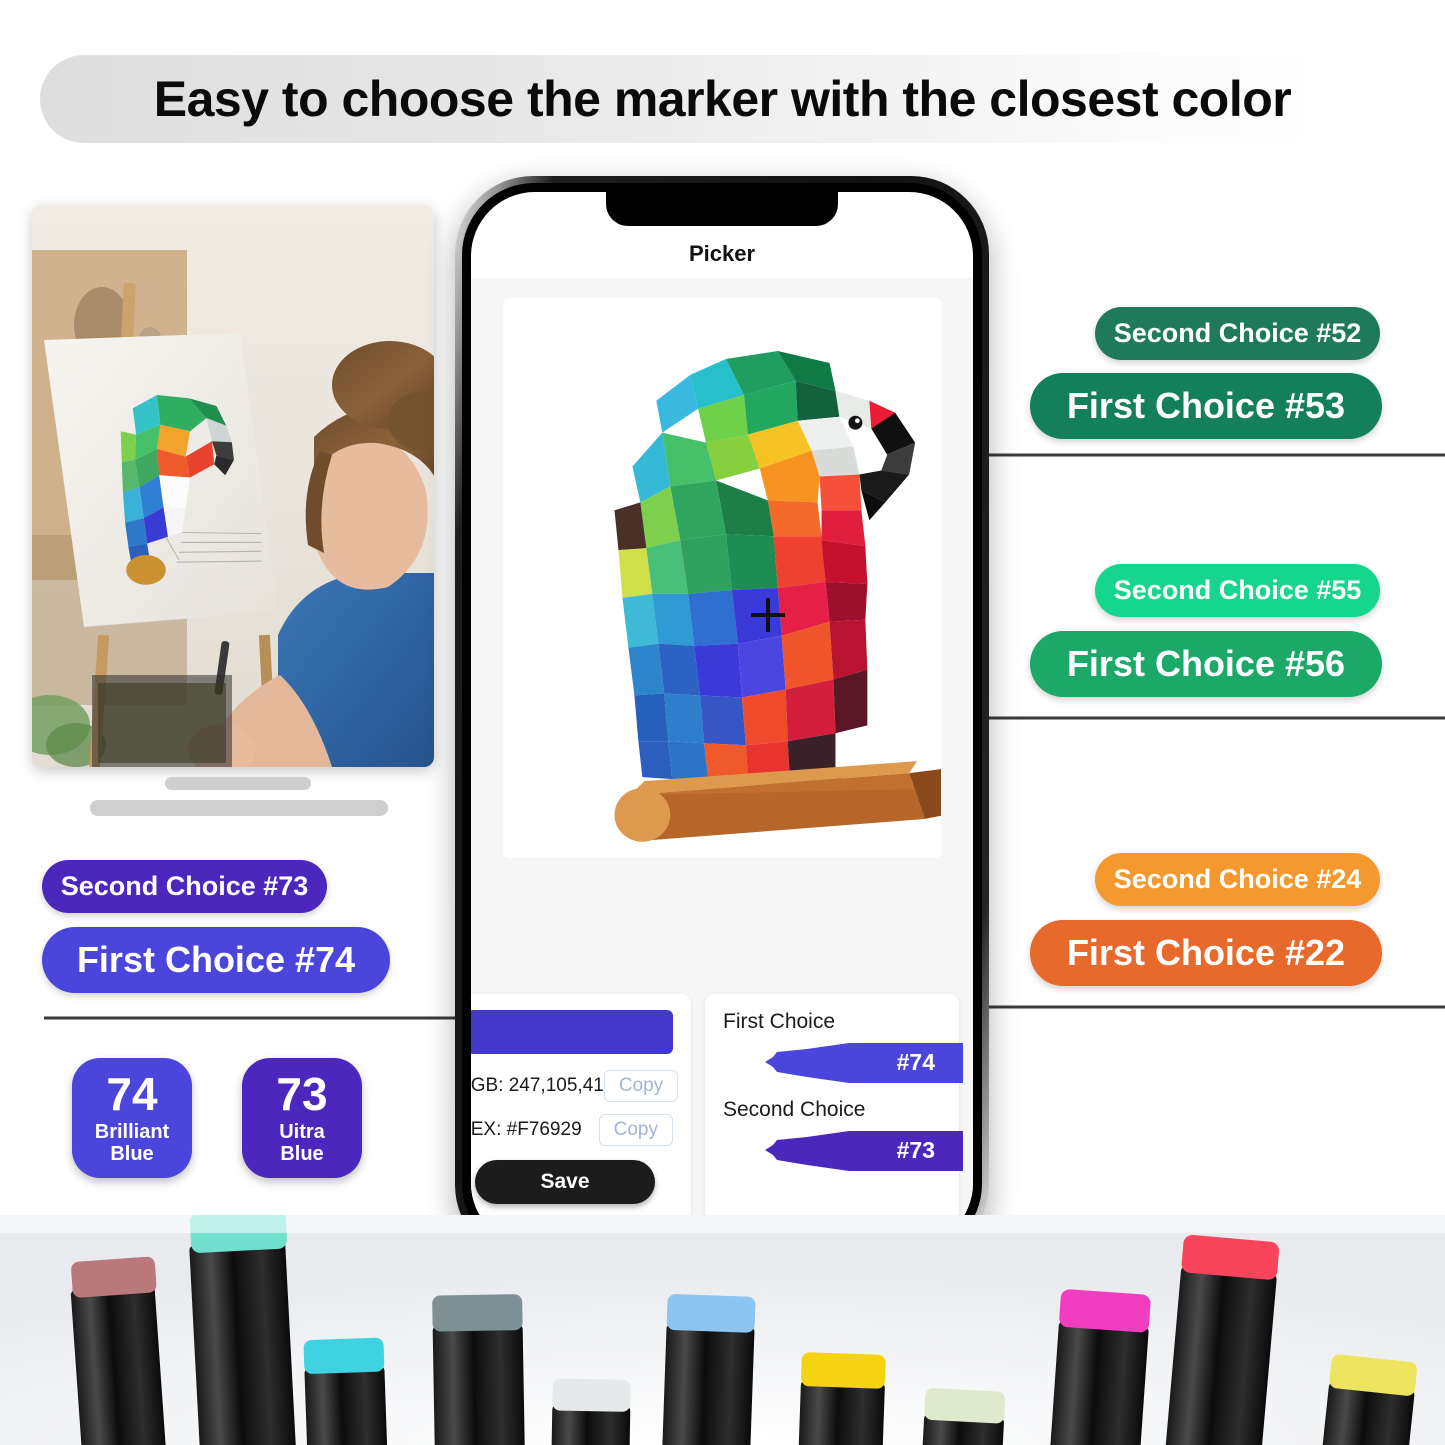 This screenshot has height=1445, width=1445. I want to click on badge-second-choice-73: Second Choice #73, so click(184, 886).